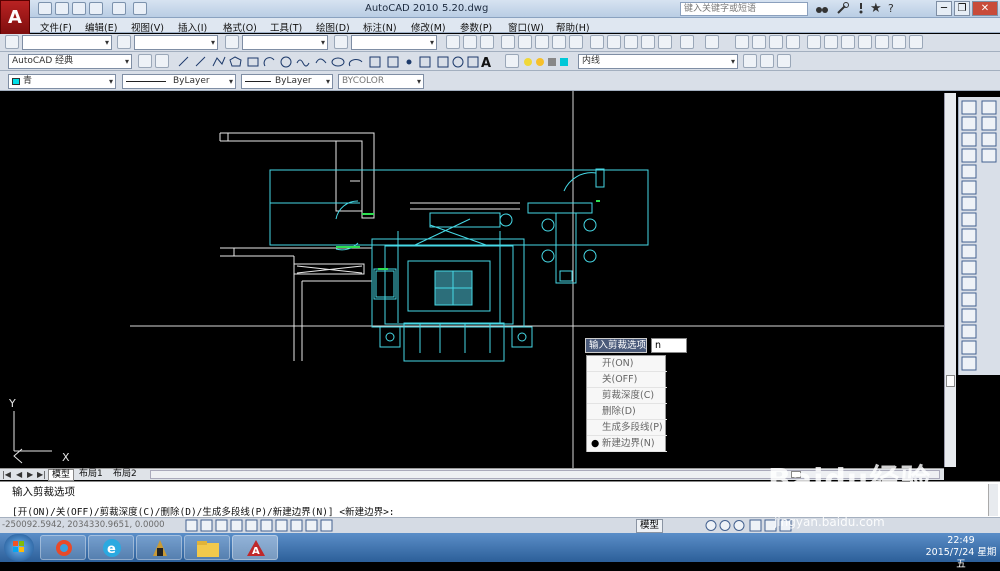 The image size is (1000, 571). I want to click on app-menu-button: A, so click(15, 18).